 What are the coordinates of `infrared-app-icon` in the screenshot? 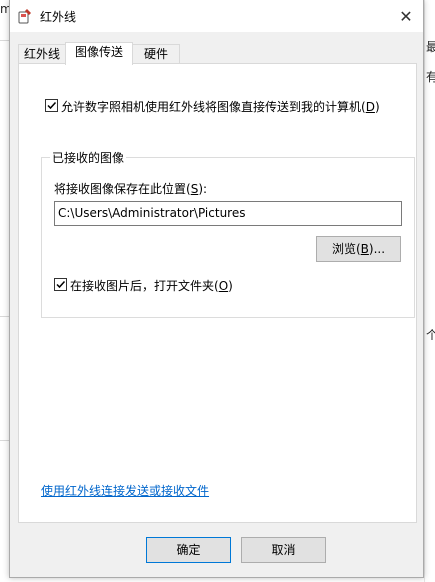 It's located at (25, 16).